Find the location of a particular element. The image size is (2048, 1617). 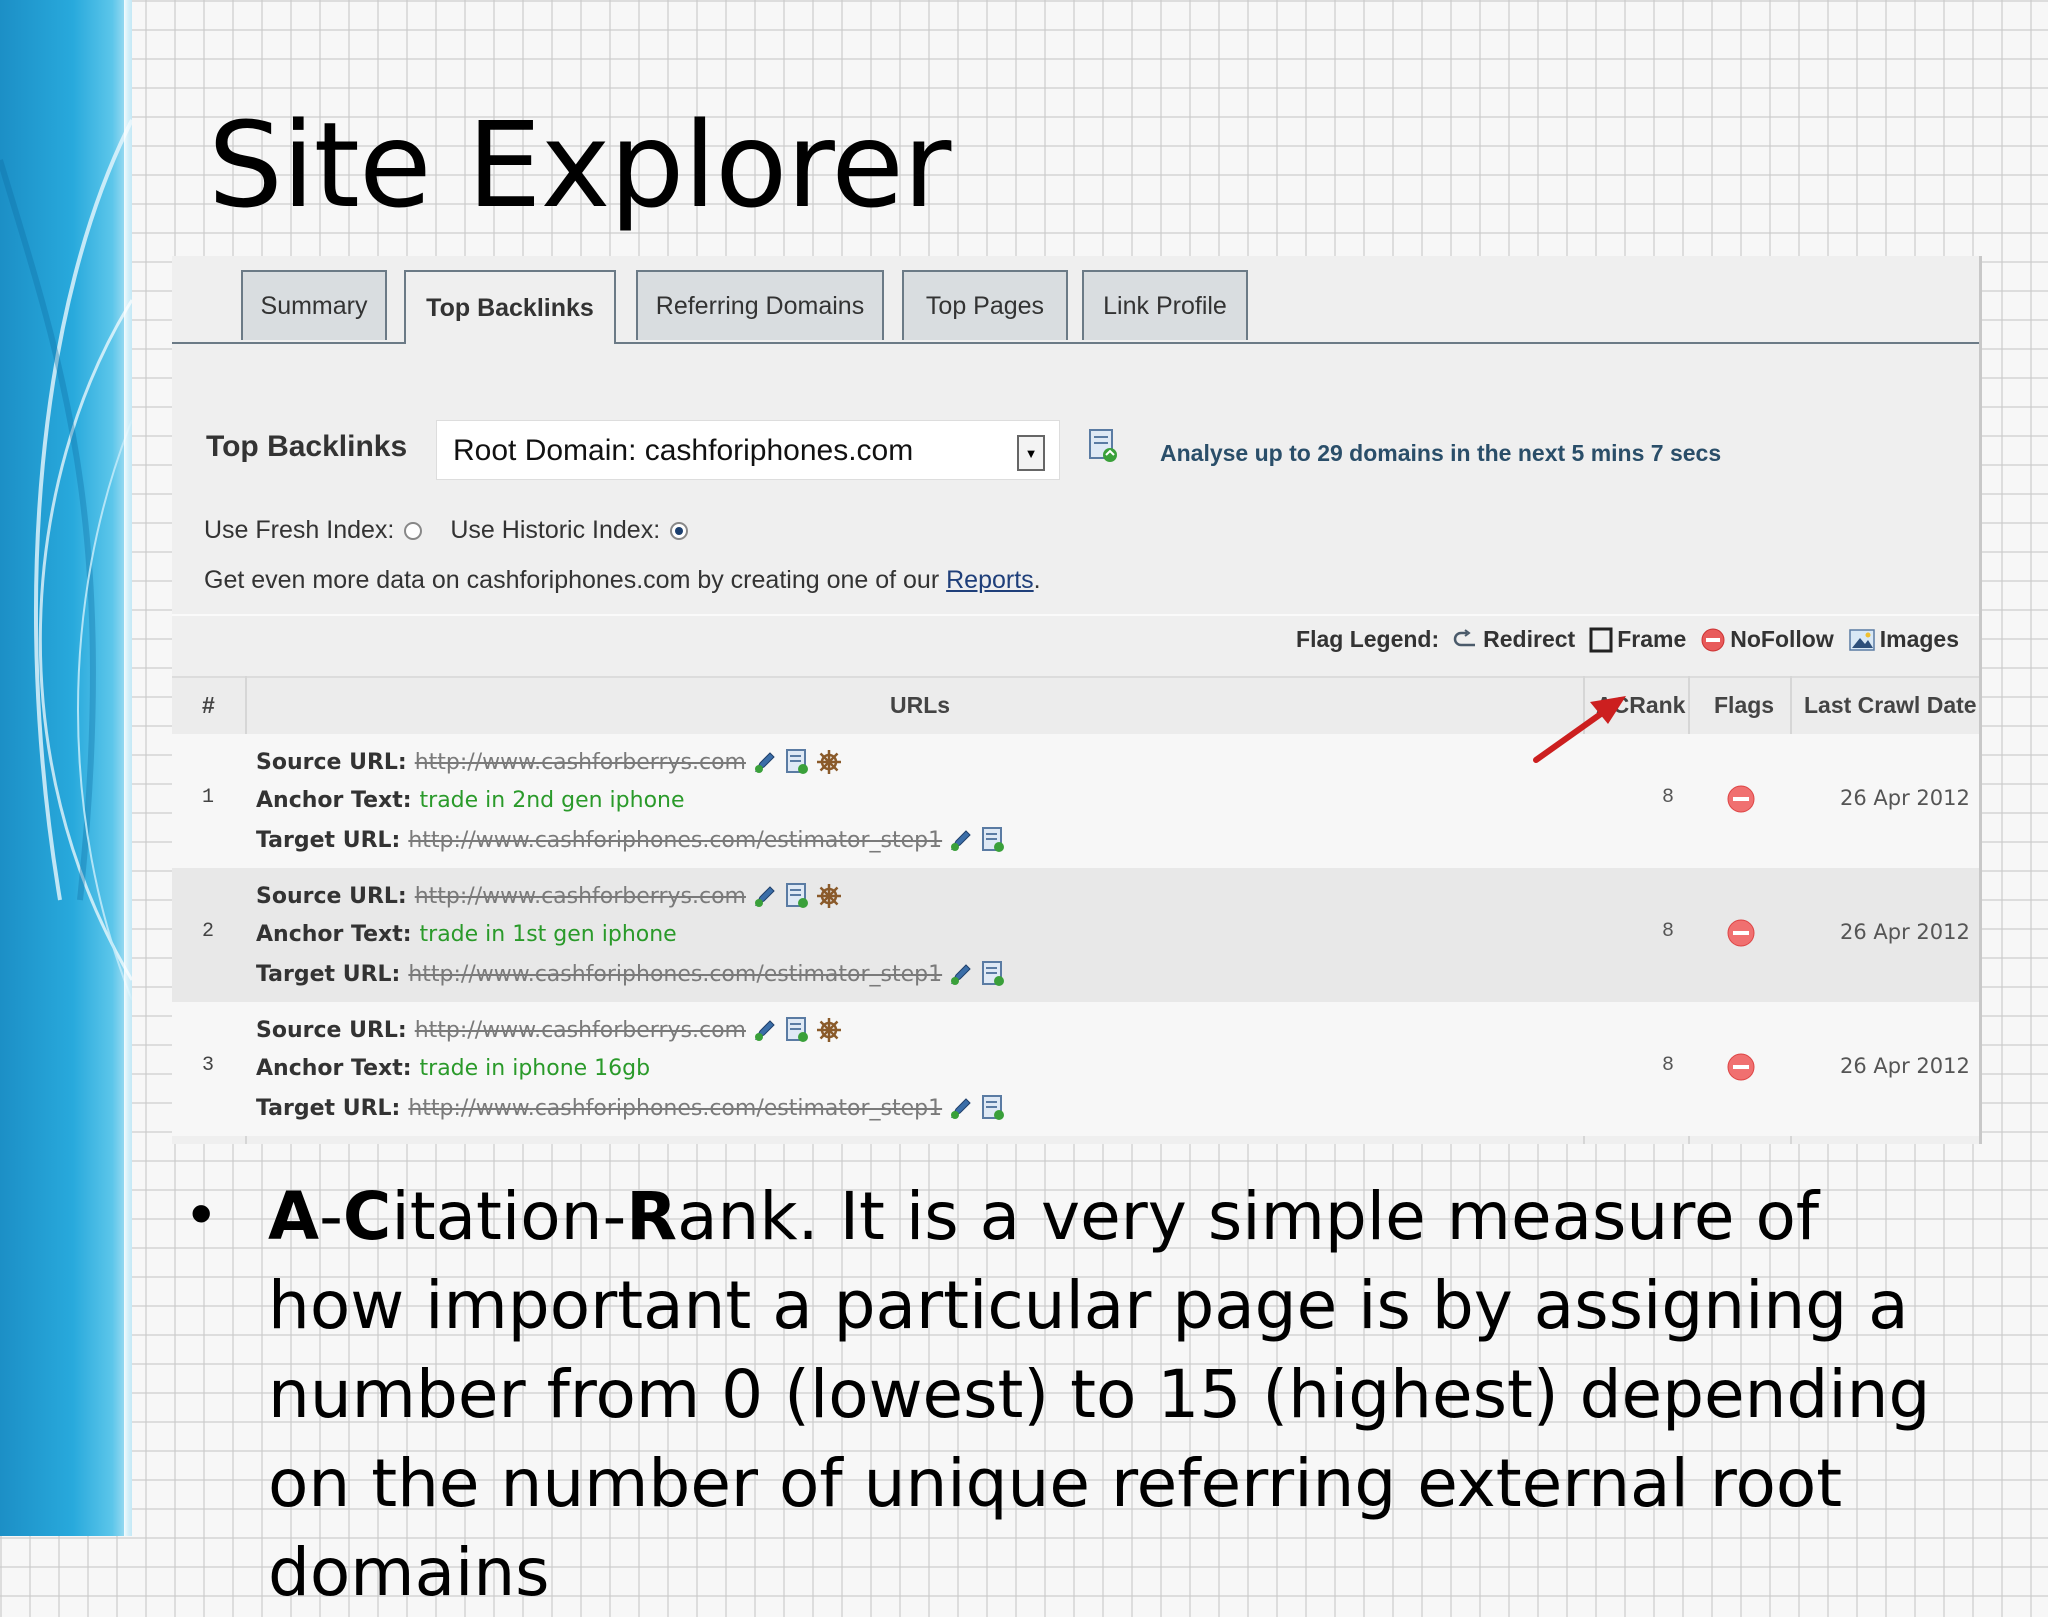

red-arrow-annotation is located at coordinates (1579, 729).